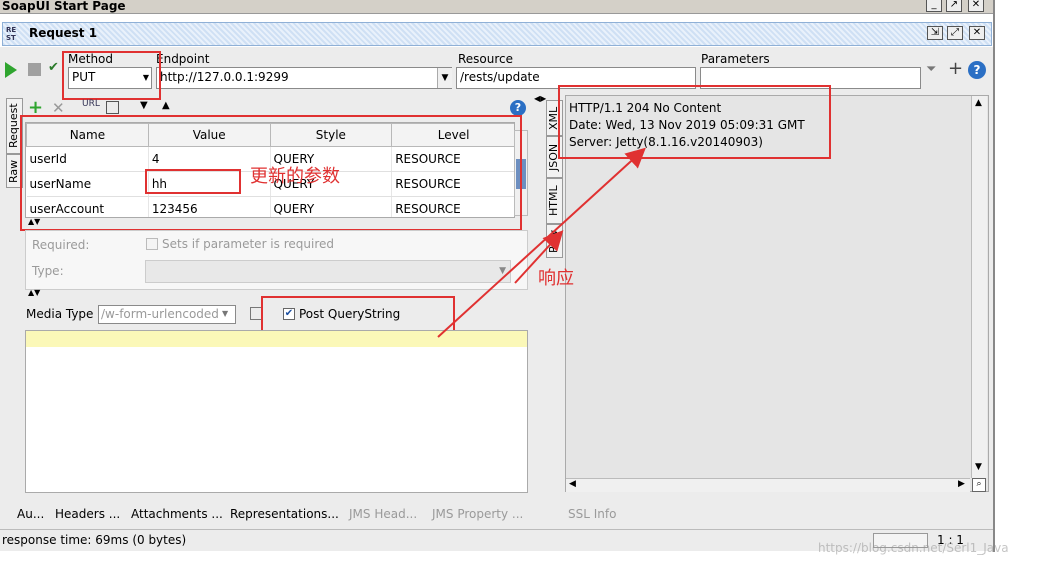 This screenshot has height=567, width=1056. I want to click on watermark: https://blog.csdn.net/Serl1_Java, so click(913, 548).